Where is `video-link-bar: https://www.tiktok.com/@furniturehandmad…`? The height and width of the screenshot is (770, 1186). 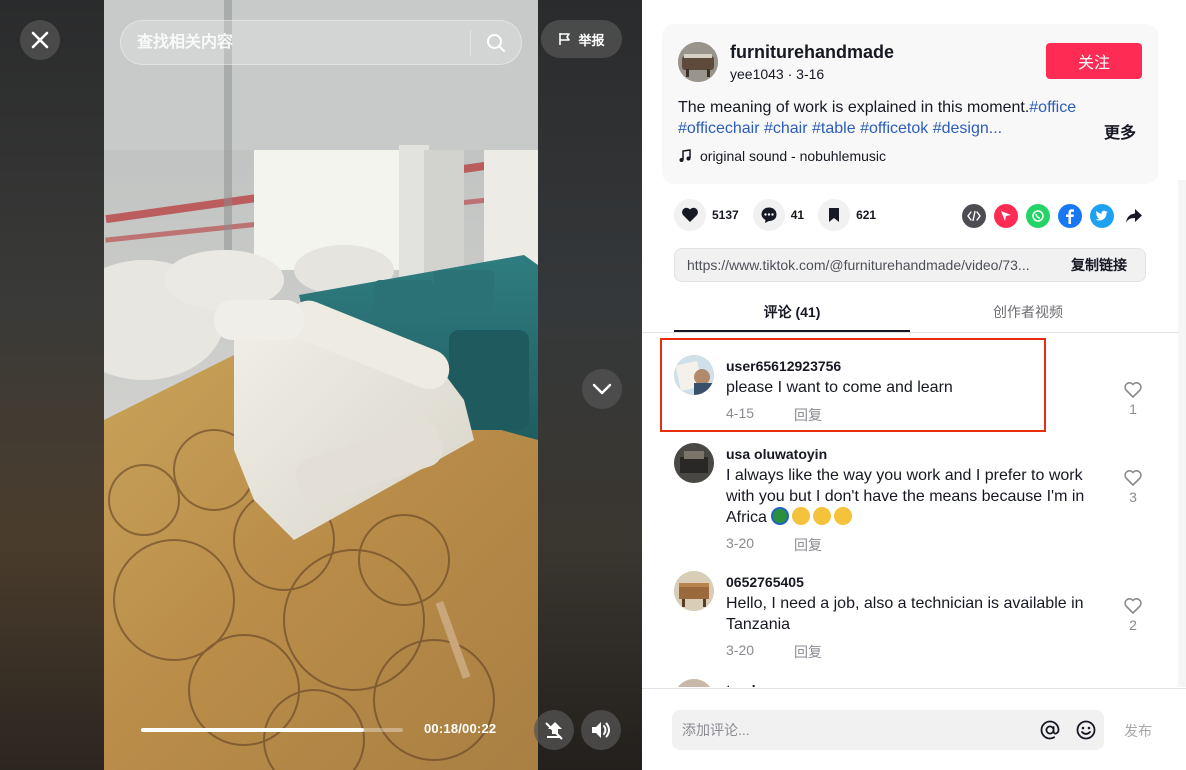 video-link-bar: https://www.tiktok.com/@furniturehandmad… is located at coordinates (910, 265).